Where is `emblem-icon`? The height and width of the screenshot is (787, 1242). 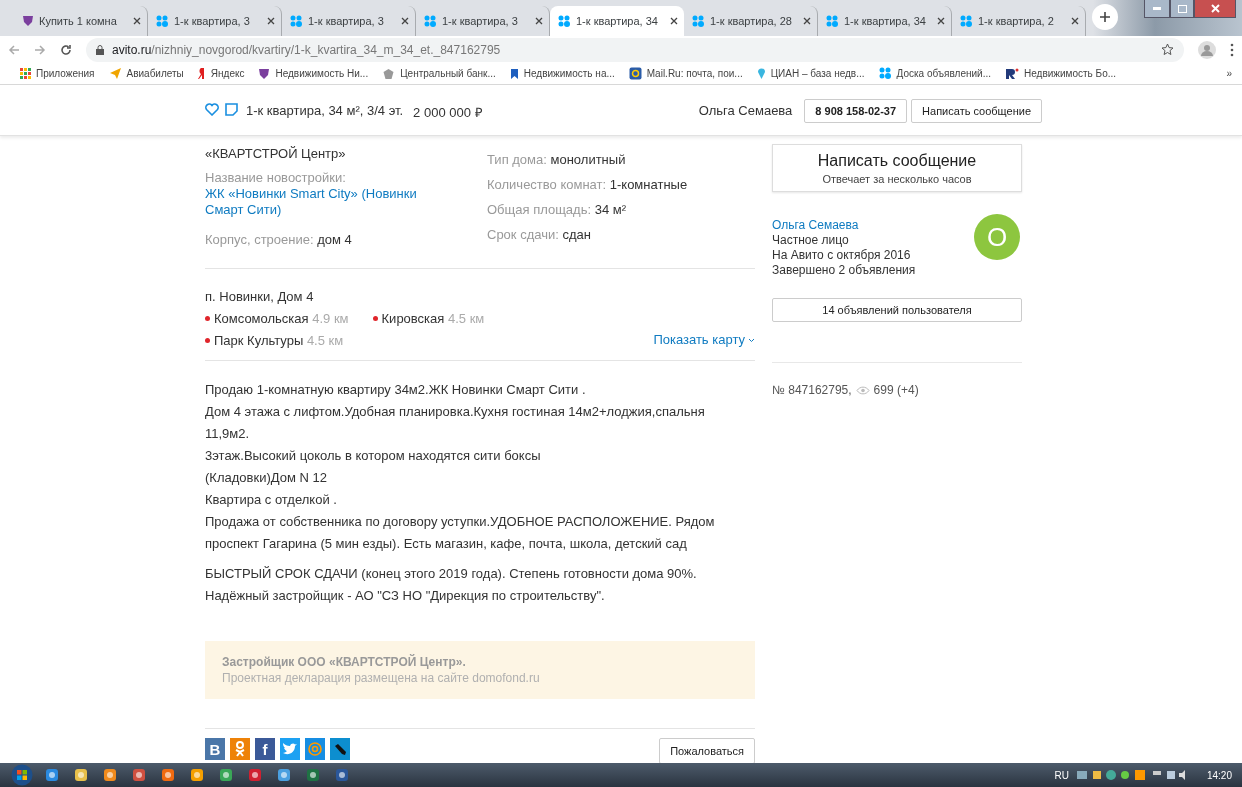
emblem-icon is located at coordinates (389, 73).